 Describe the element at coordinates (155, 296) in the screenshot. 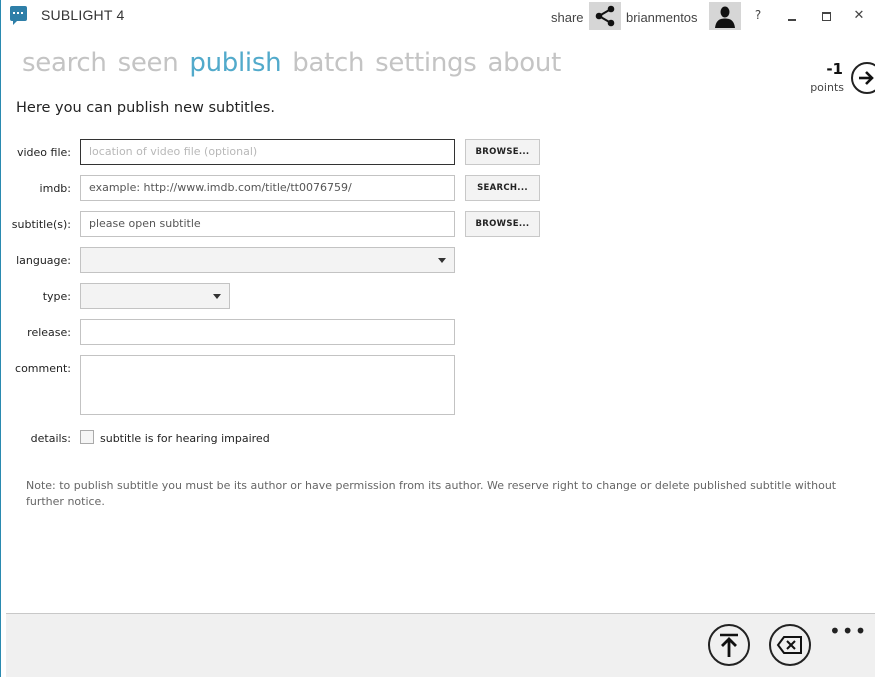

I see `type-select` at that location.